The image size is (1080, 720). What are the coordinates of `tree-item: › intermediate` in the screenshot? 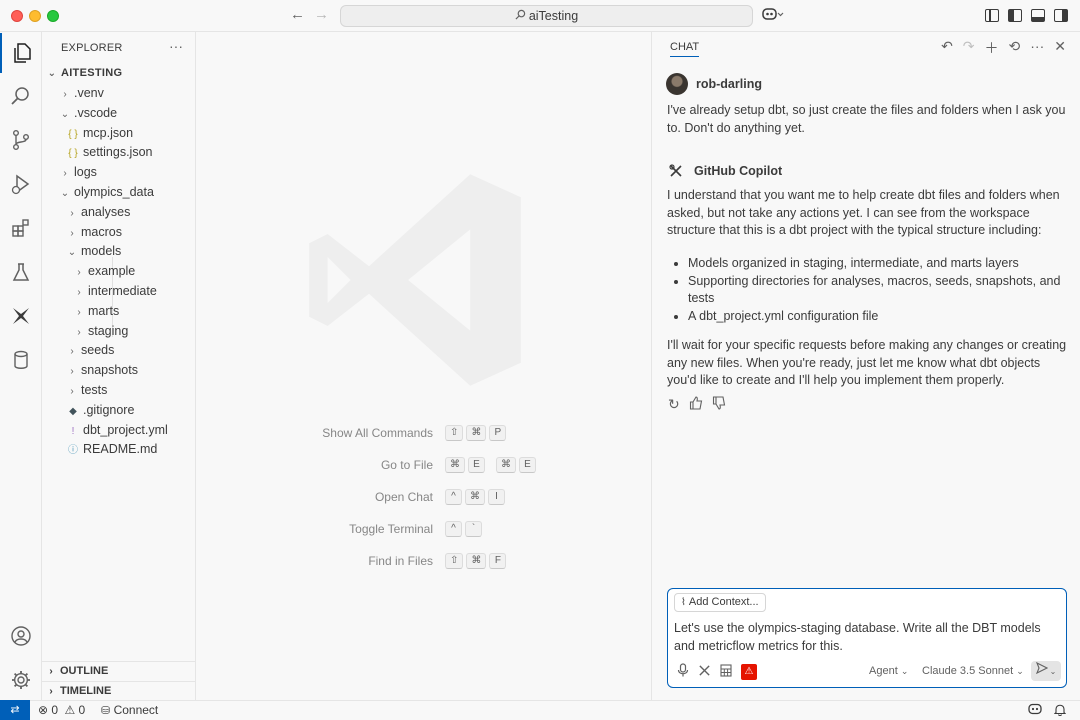 It's located at (119, 291).